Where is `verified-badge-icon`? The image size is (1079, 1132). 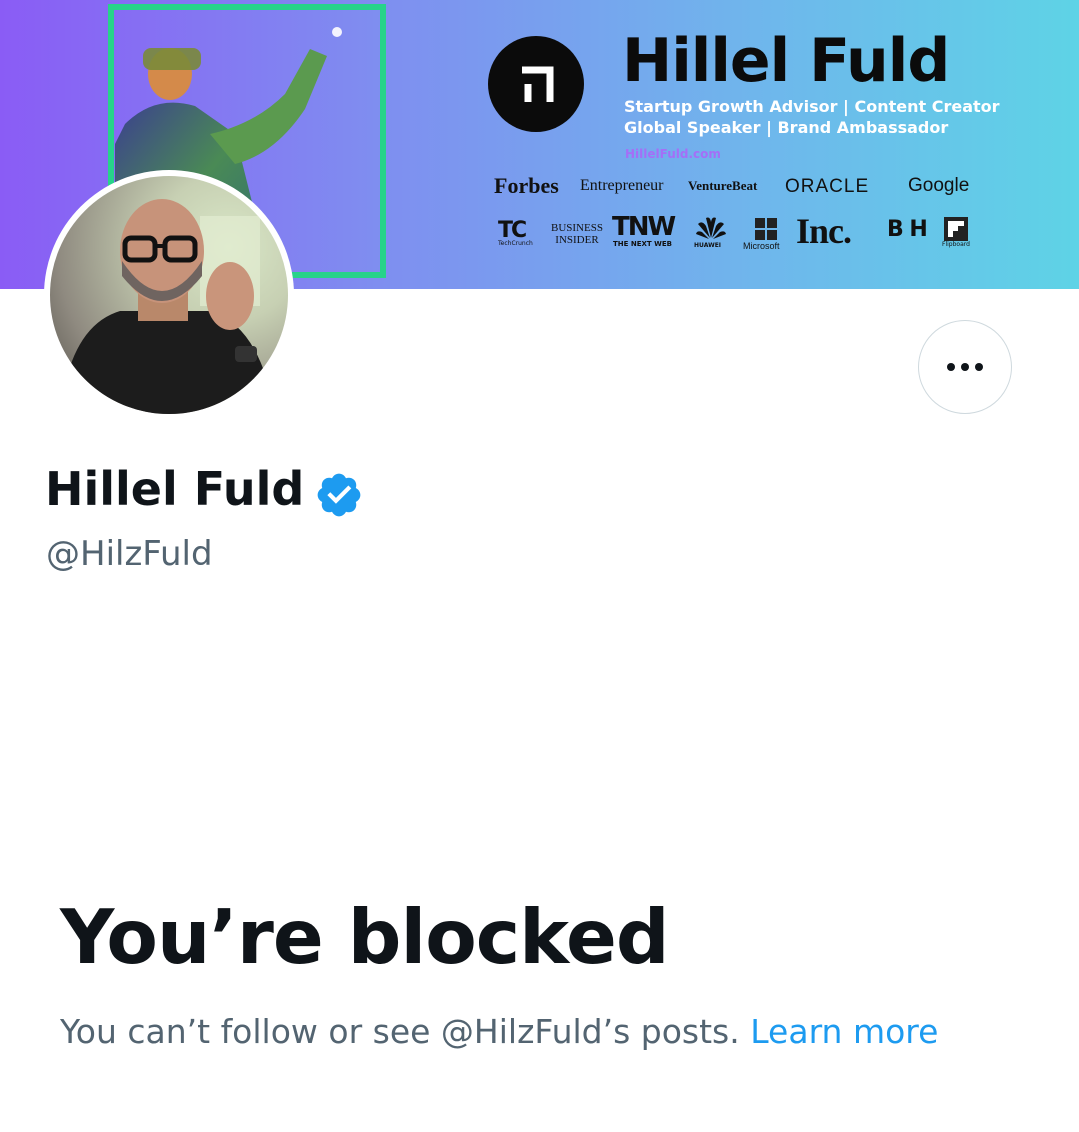 verified-badge-icon is located at coordinates (339, 495).